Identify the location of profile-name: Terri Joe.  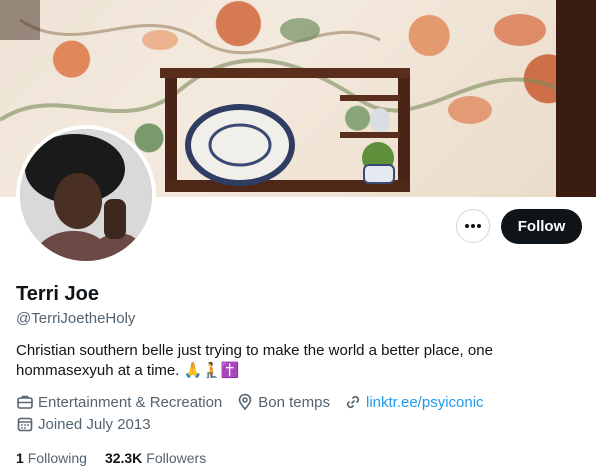
(57, 294).